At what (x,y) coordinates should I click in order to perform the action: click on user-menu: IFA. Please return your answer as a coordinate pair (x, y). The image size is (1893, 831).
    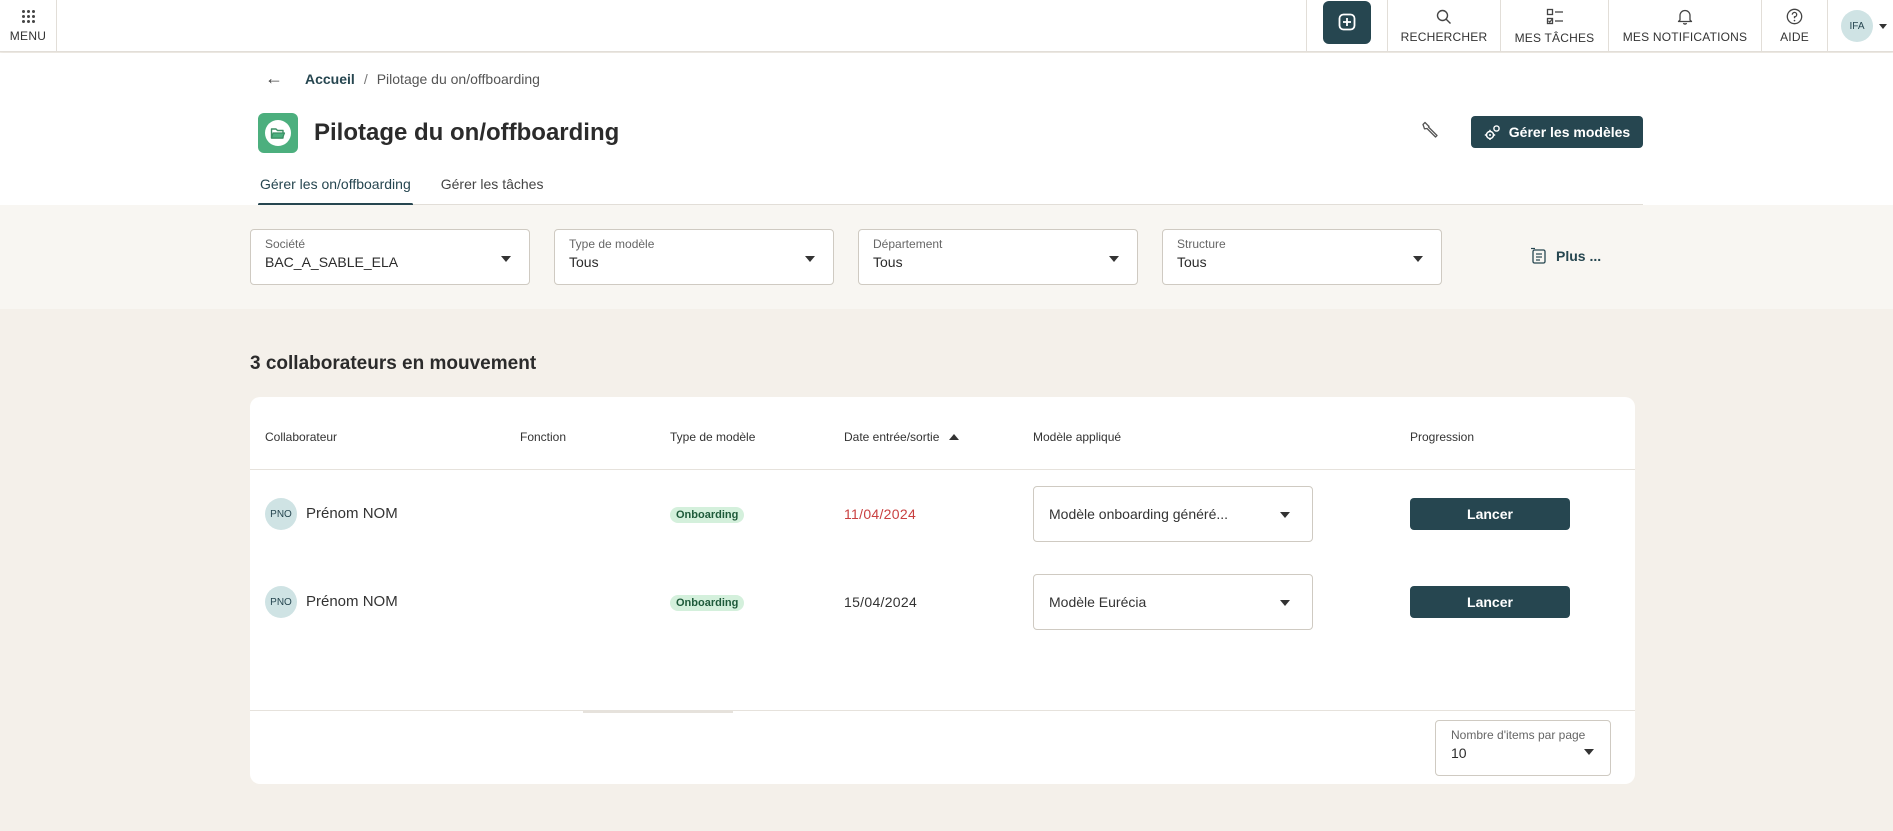
    Looking at the image, I should click on (1860, 26).